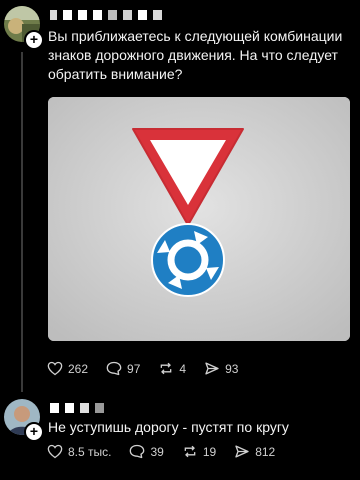  Describe the element at coordinates (123, 368) in the screenshot. I see `comment-button: 97` at that location.